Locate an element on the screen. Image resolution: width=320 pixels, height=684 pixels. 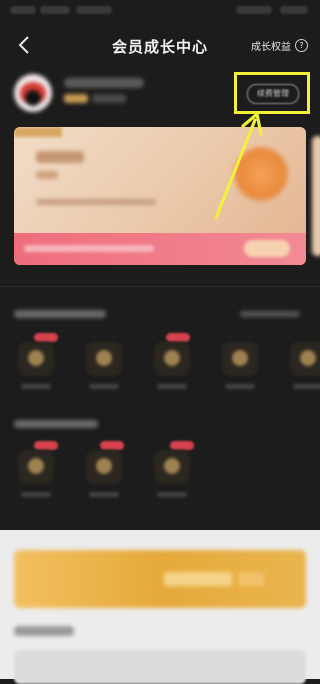
card-level-sub is located at coordinates (47, 175).